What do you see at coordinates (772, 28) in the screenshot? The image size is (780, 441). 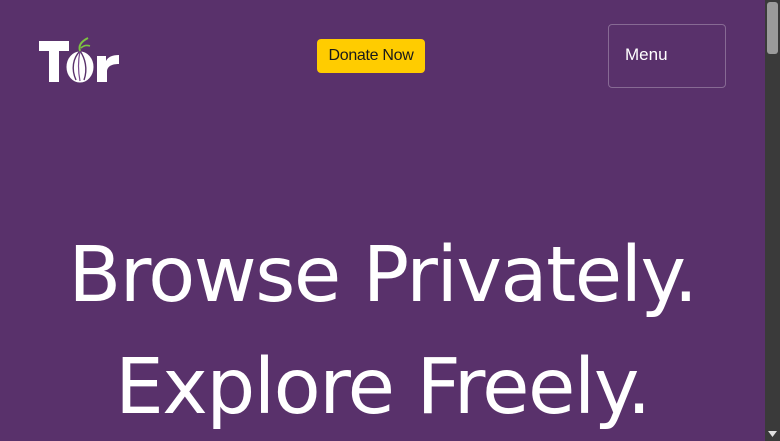 I see `scrollbar-thumb` at bounding box center [772, 28].